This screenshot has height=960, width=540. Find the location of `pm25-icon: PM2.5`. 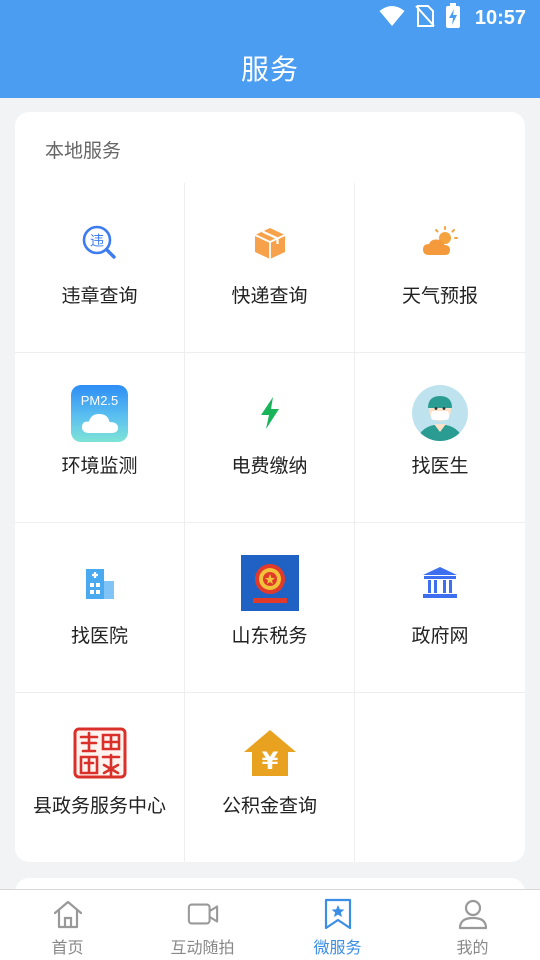

pm25-icon: PM2.5 is located at coordinates (100, 413).